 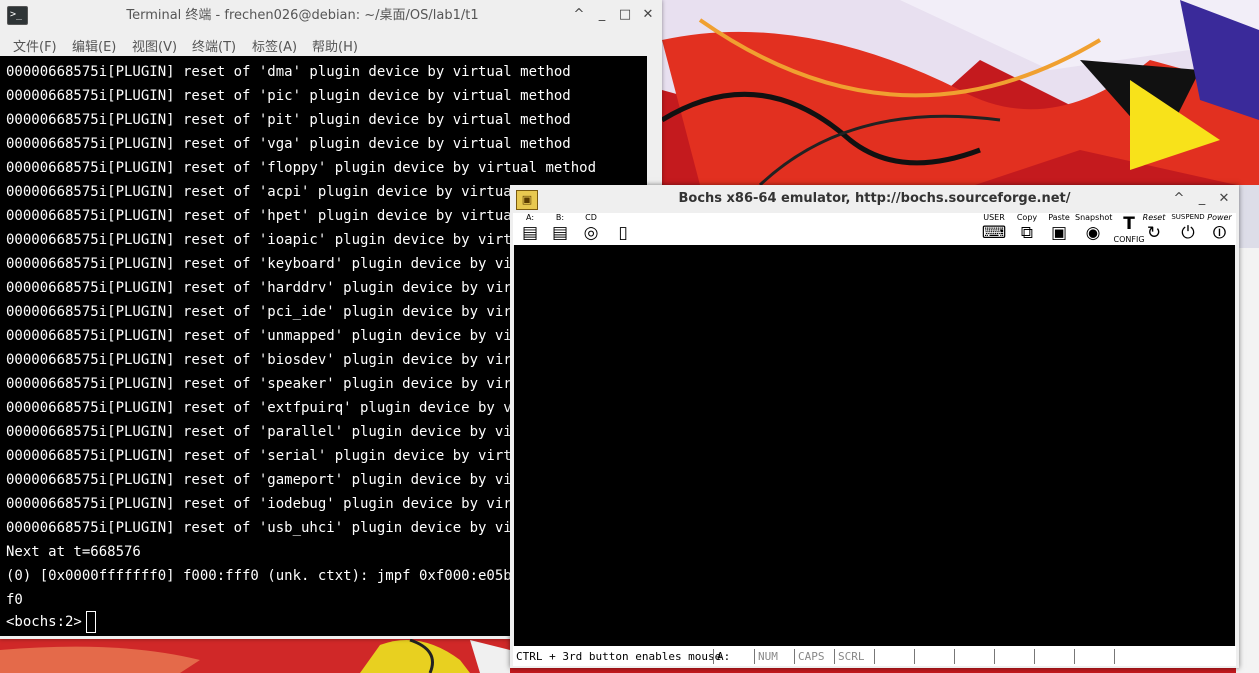 I want to click on floppy-a-button: A: ▤, so click(x=530, y=229).